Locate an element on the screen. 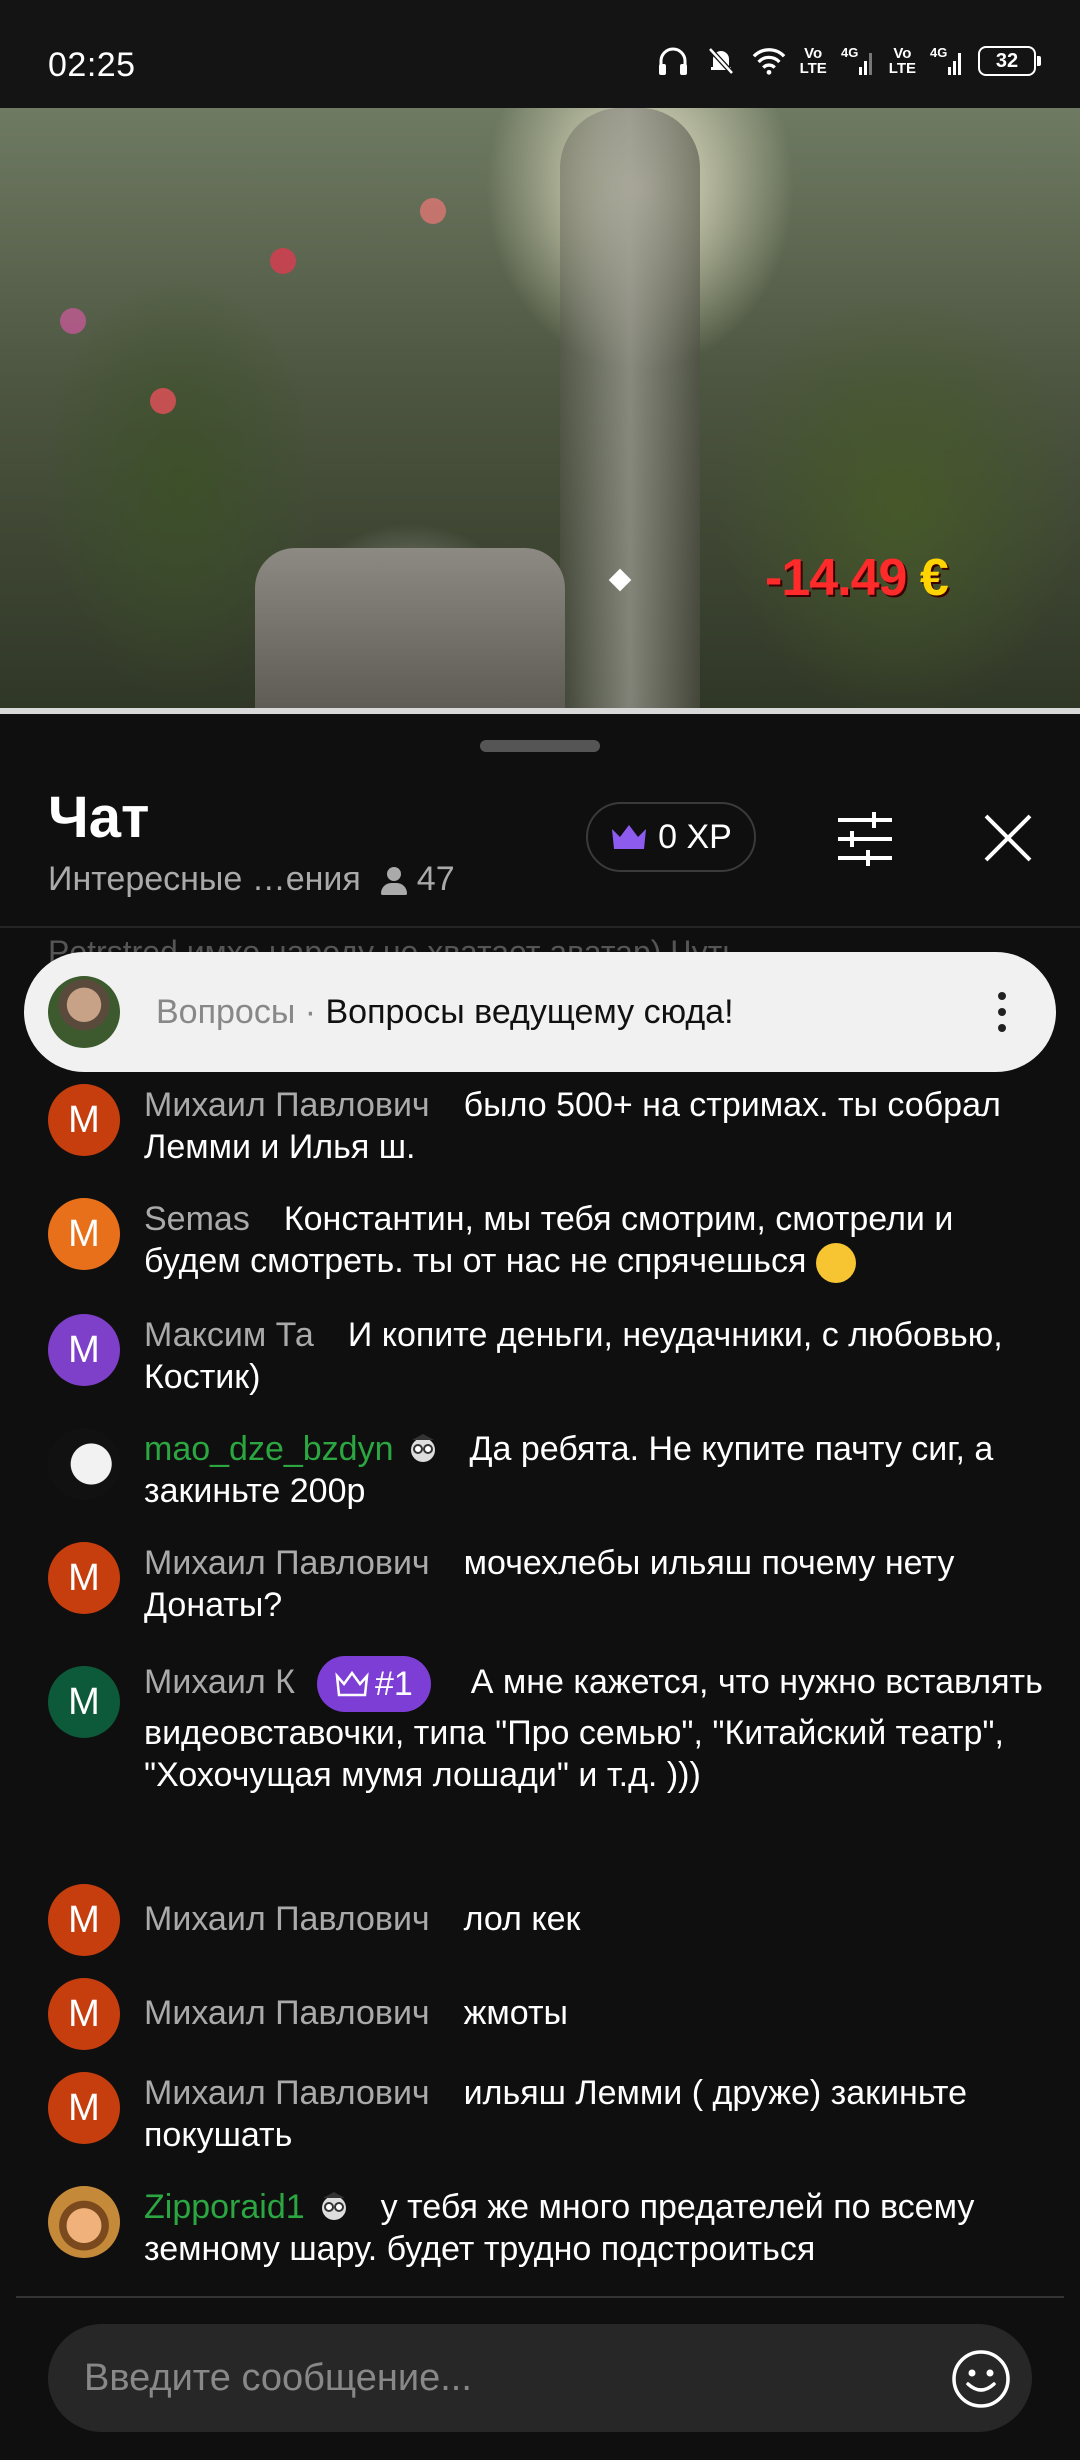  message-author: Zipporaid1 is located at coordinates (224, 2207).